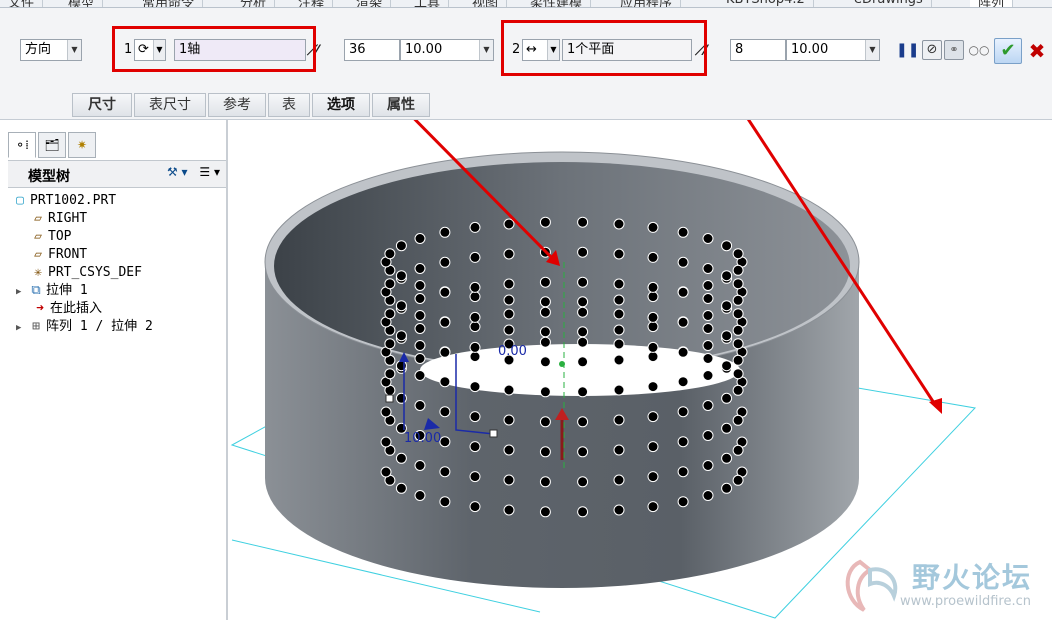 This screenshot has width=1052, height=620. I want to click on model-tree-tab-icon: ⚬⁞, so click(22, 145).